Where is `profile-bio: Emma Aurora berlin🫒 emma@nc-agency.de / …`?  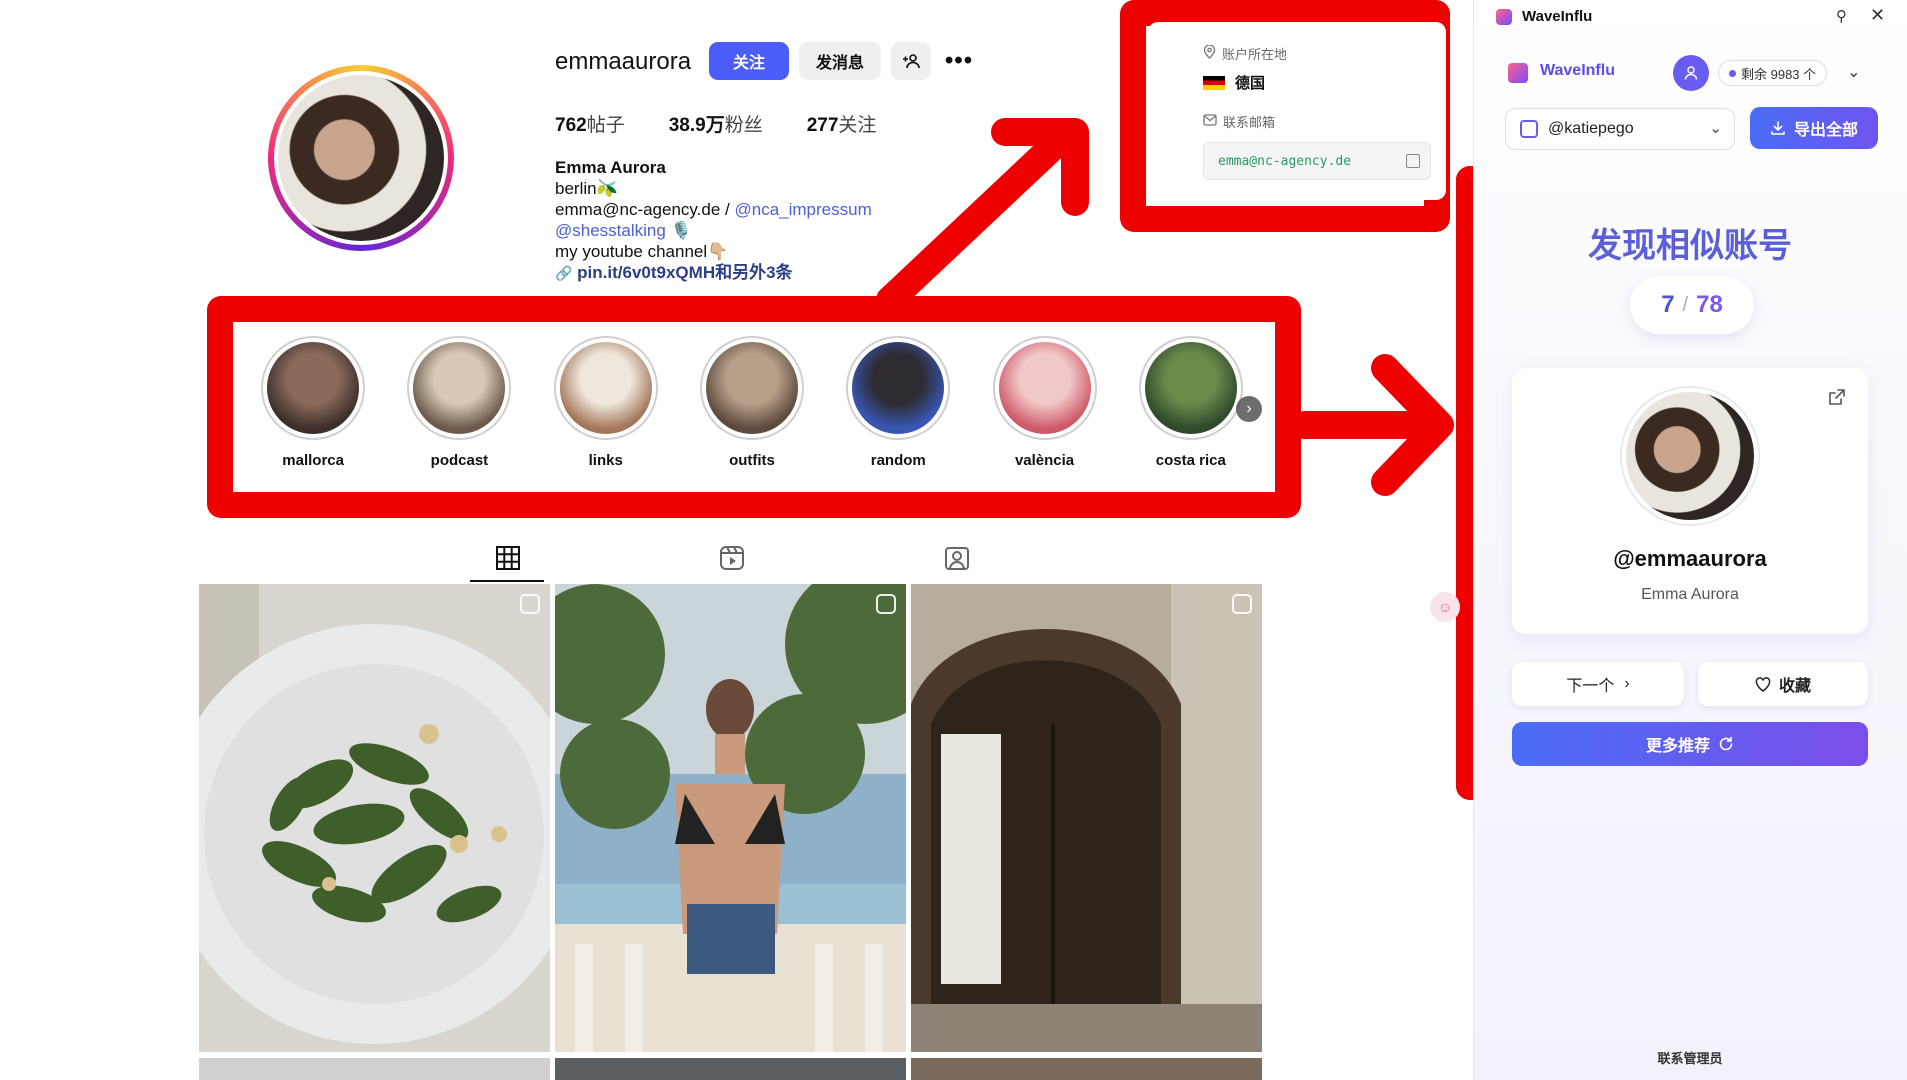 profile-bio: Emma Aurora berlin🫒 emma@nc-agency.de / … is located at coordinates (713, 220).